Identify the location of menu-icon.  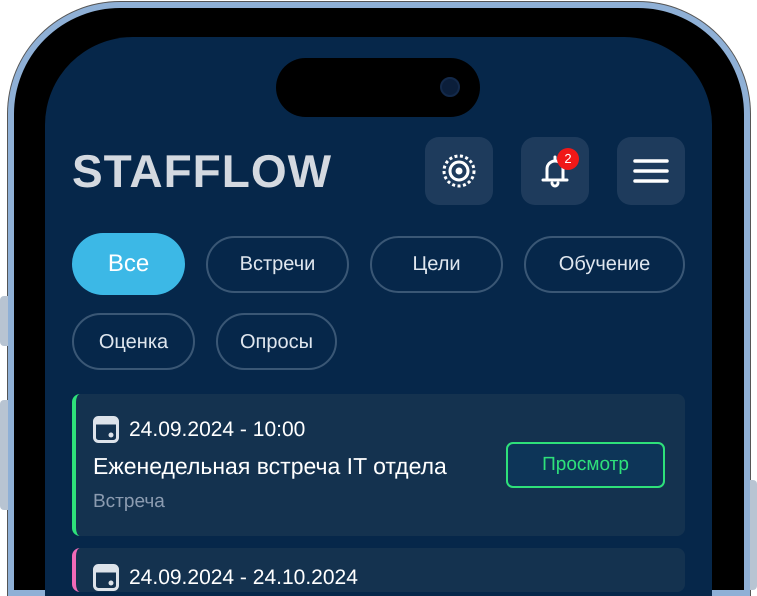
(651, 171).